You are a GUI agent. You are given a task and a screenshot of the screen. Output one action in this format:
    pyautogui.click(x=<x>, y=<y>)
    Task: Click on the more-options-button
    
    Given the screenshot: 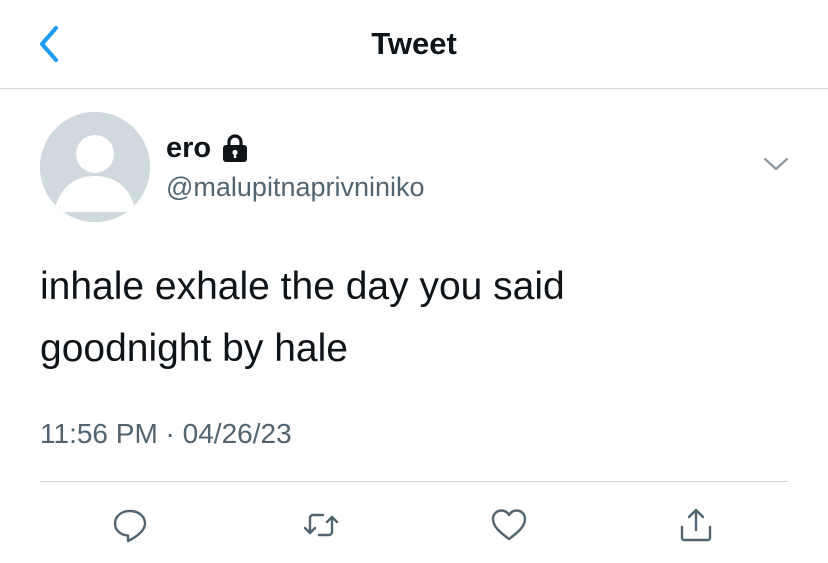 What is the action you would take?
    pyautogui.click(x=776, y=164)
    